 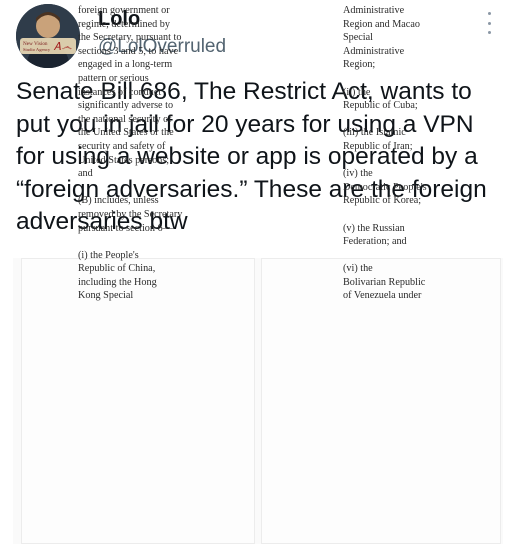 I want to click on document-line: (ii) the, so click(x=357, y=92).